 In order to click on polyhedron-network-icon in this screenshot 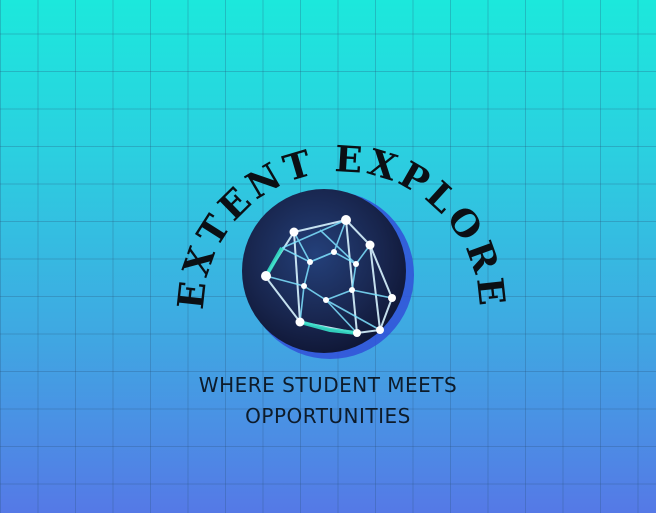, I will do `click(328, 274)`.